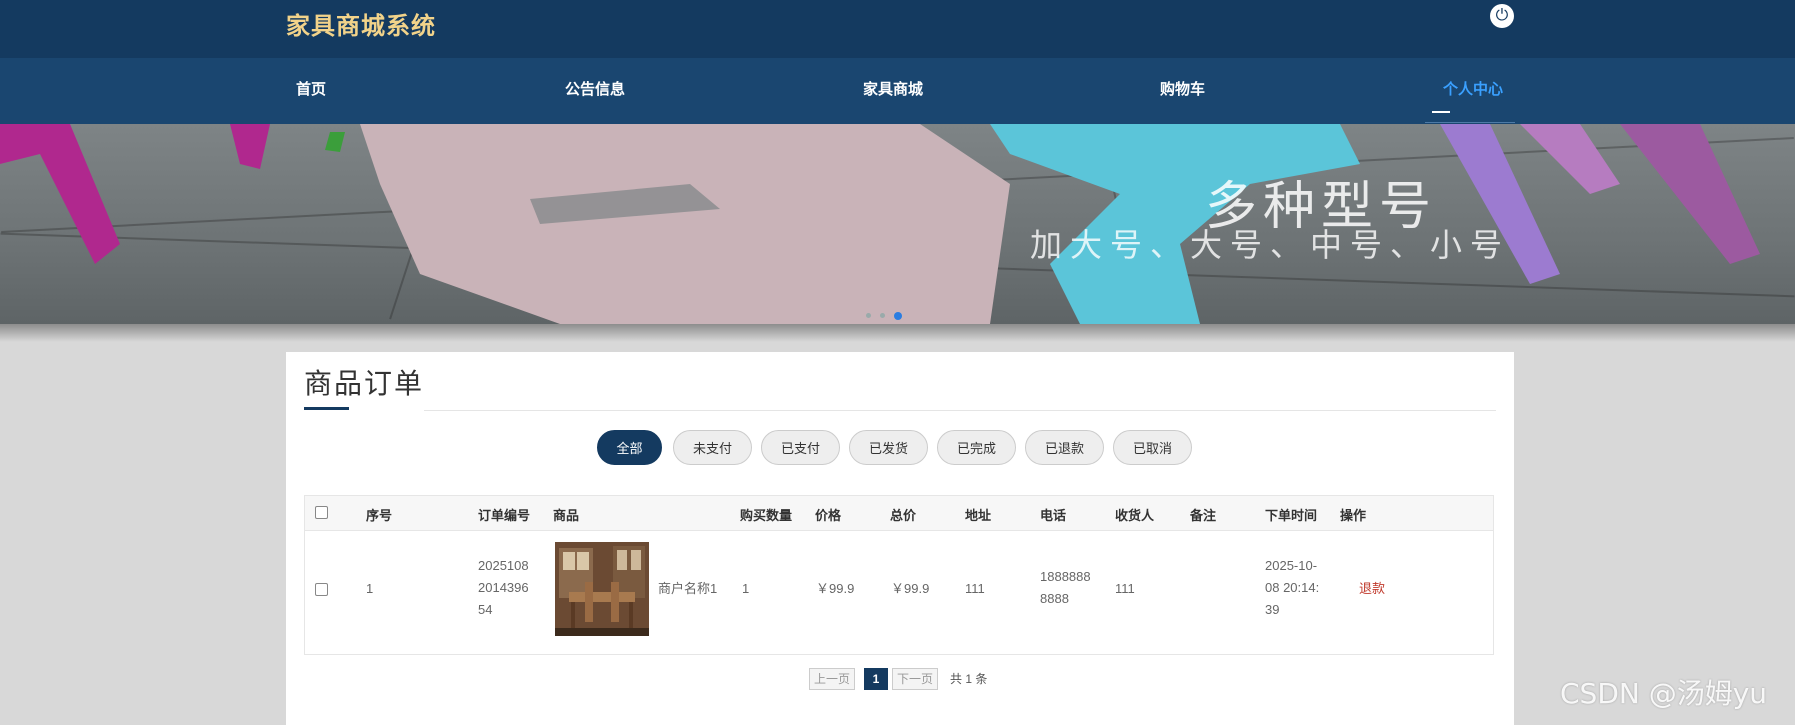 The image size is (1795, 725). I want to click on nav-home: 首页, so click(311, 91).